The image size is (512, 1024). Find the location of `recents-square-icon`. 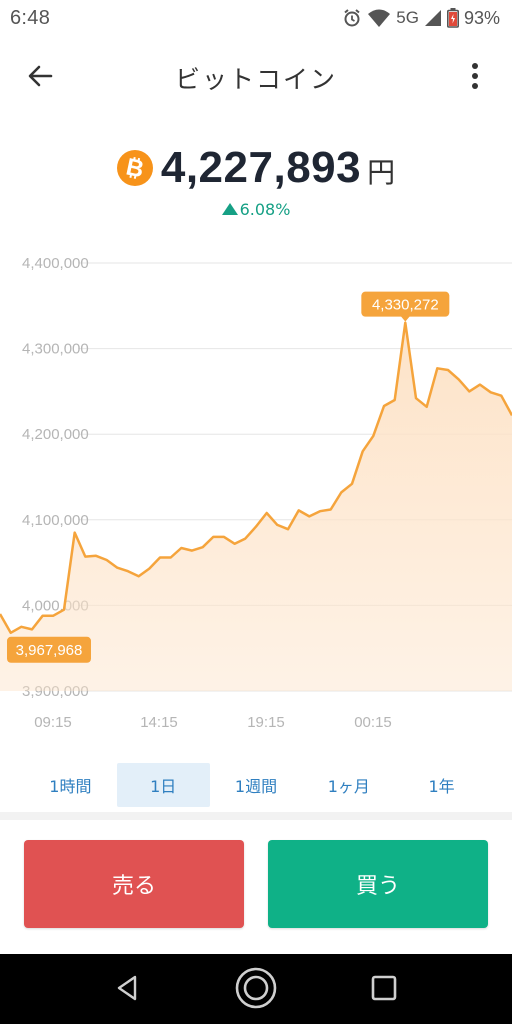

recents-square-icon is located at coordinates (384, 990).